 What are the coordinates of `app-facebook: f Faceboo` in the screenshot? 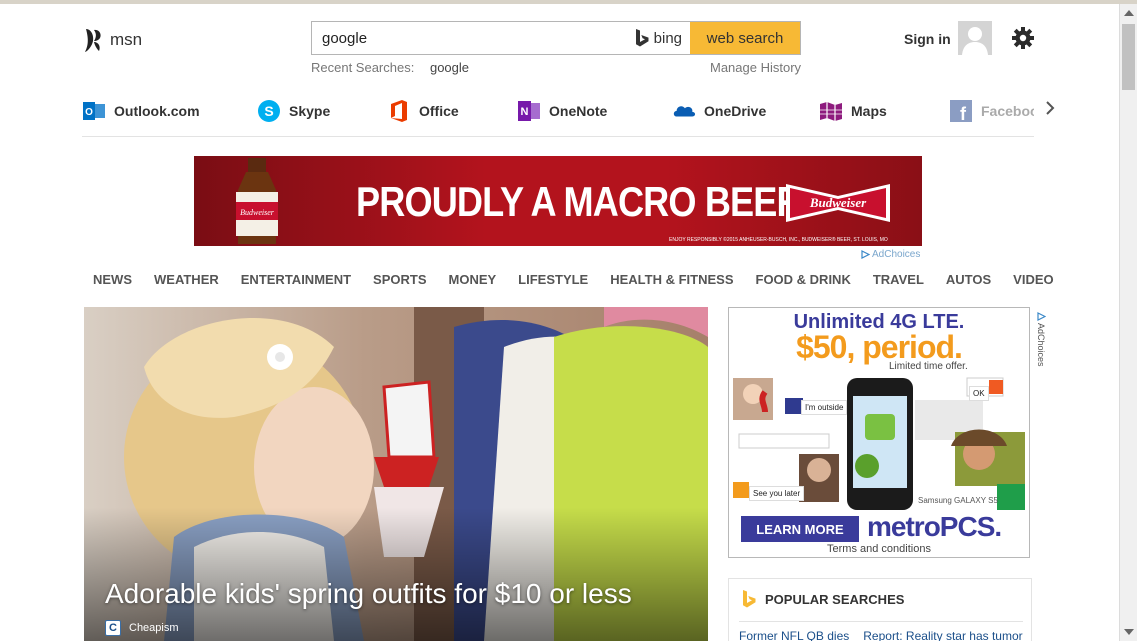 It's located at (991, 111).